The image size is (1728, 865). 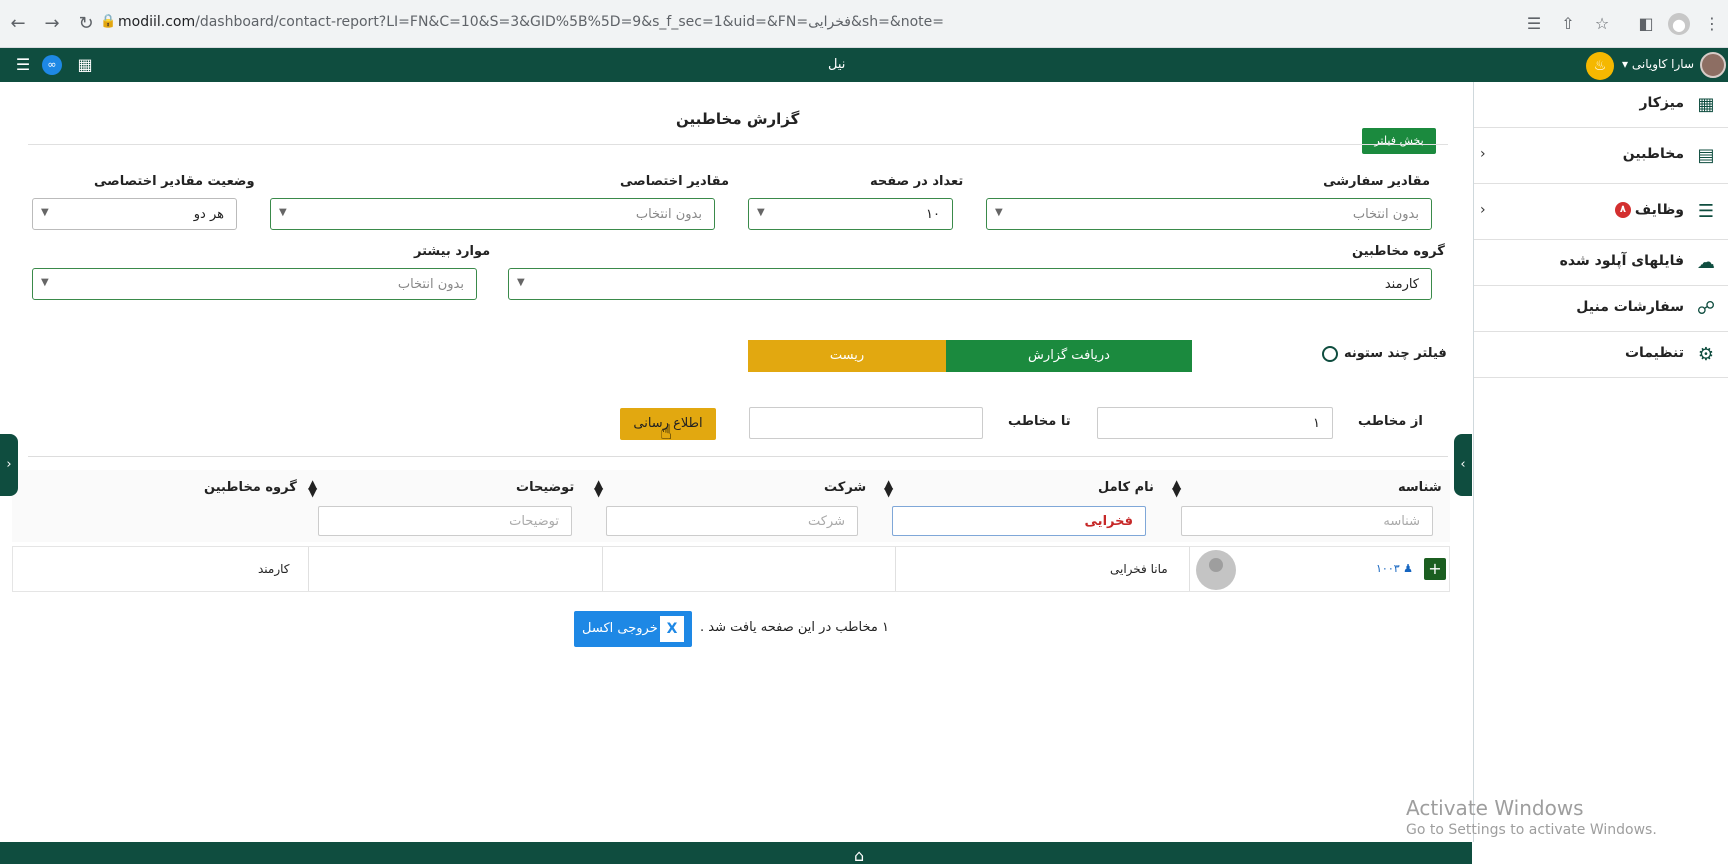 What do you see at coordinates (864, 65) in the screenshot?
I see `app-header: ☰ ∞ ▦ نیل ♨ ▾ سارا کاویانی` at bounding box center [864, 65].